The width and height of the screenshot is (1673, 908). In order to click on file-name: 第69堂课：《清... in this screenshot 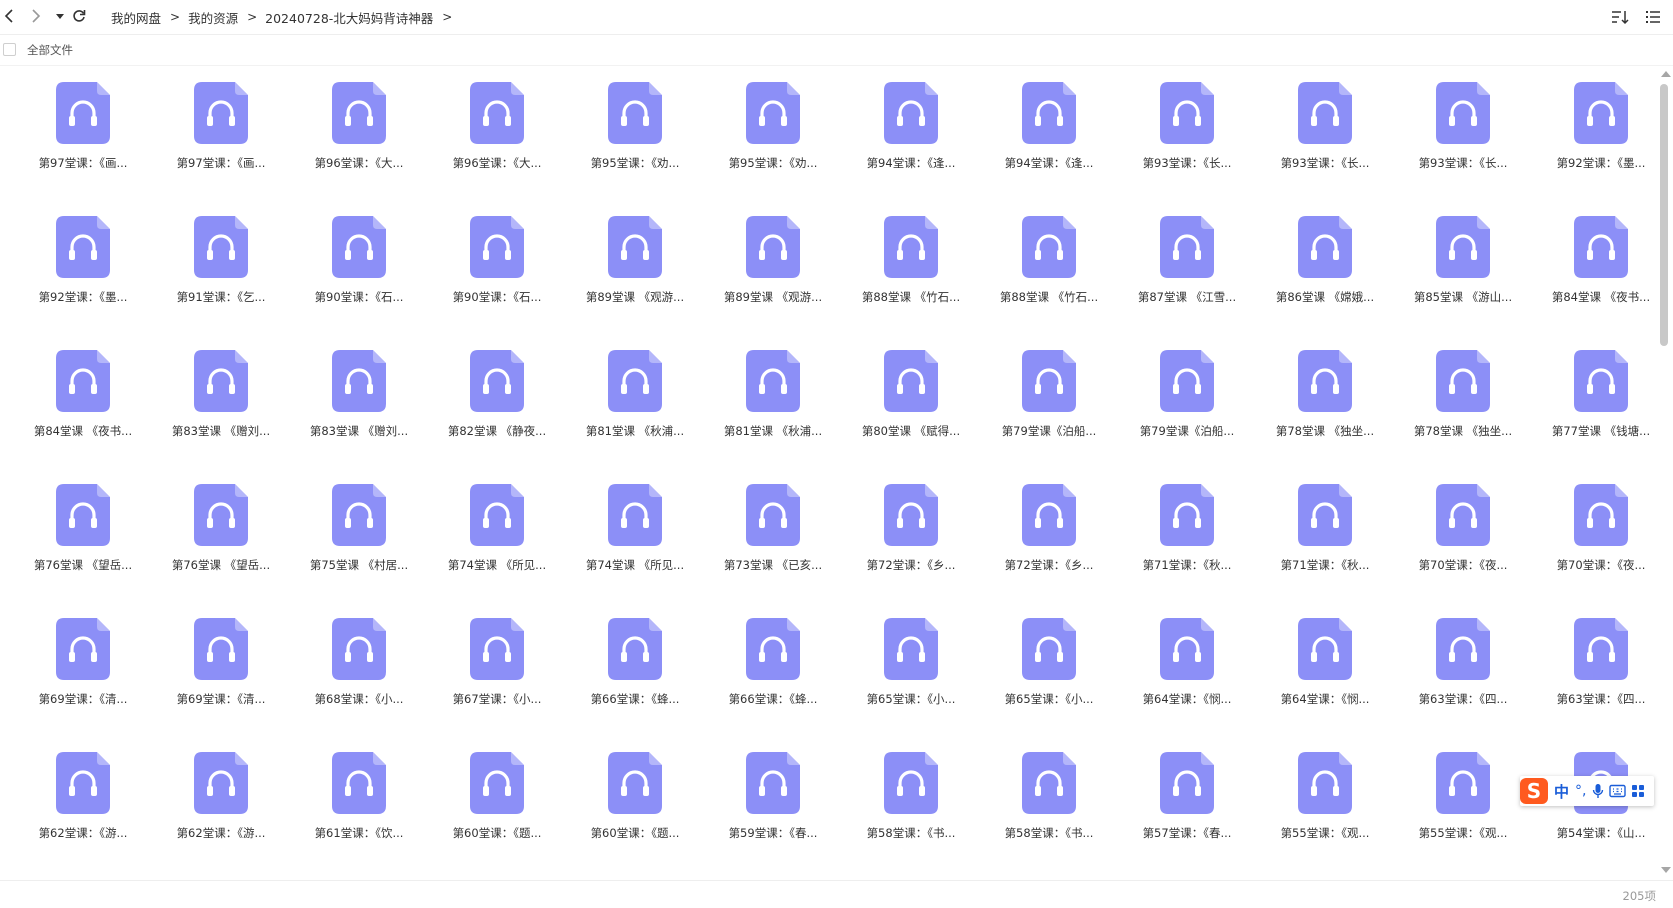, I will do `click(83, 699)`.